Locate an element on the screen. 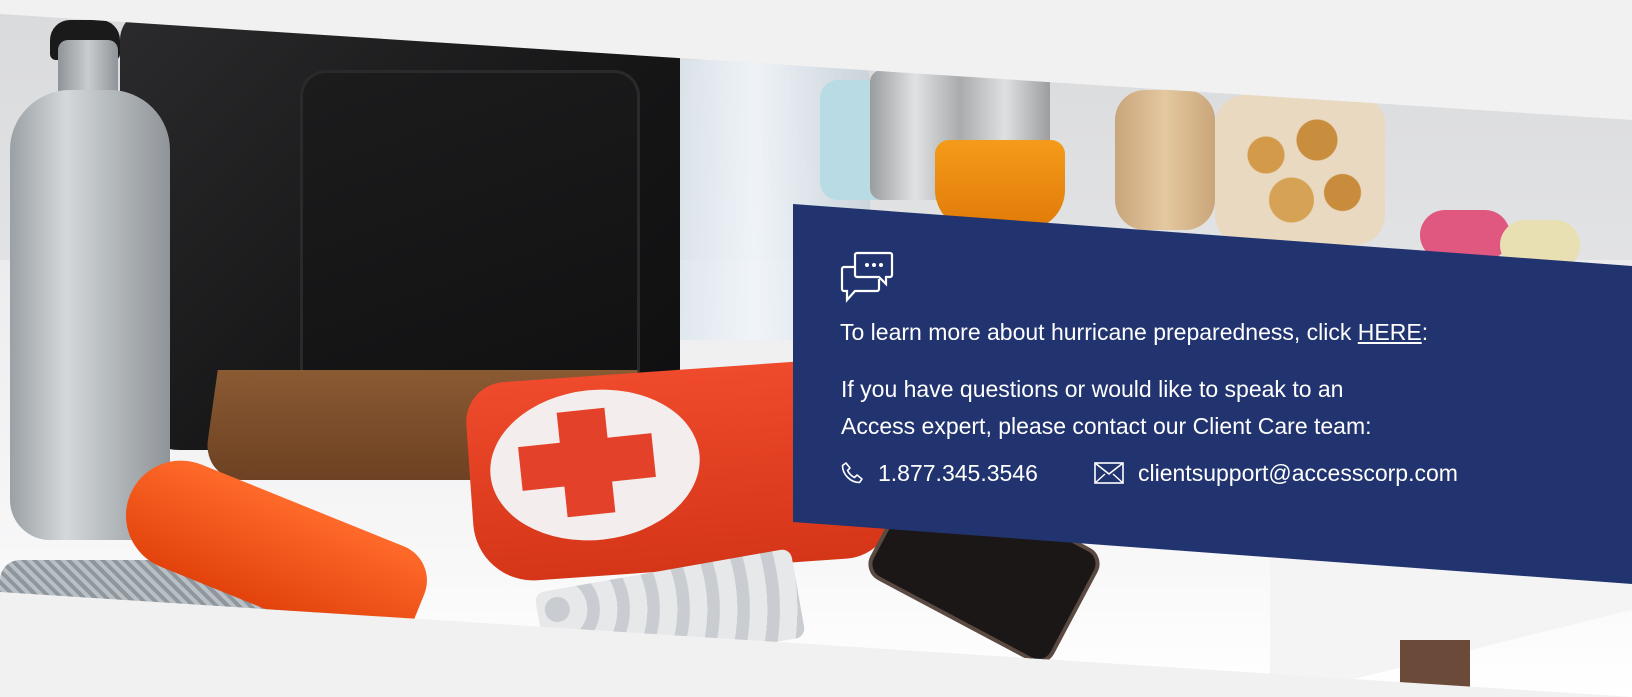 The image size is (1632, 697). phone-contact: 1.877.345.3546 is located at coordinates (939, 473).